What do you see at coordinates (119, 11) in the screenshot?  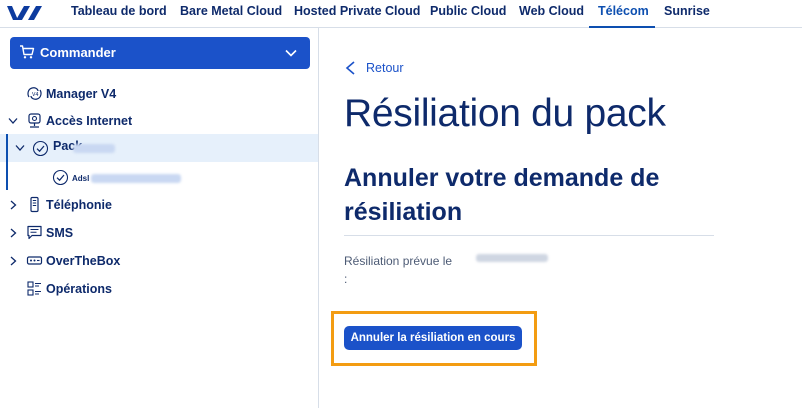 I see `nav-tableau-de-bord: Tableau de bord` at bounding box center [119, 11].